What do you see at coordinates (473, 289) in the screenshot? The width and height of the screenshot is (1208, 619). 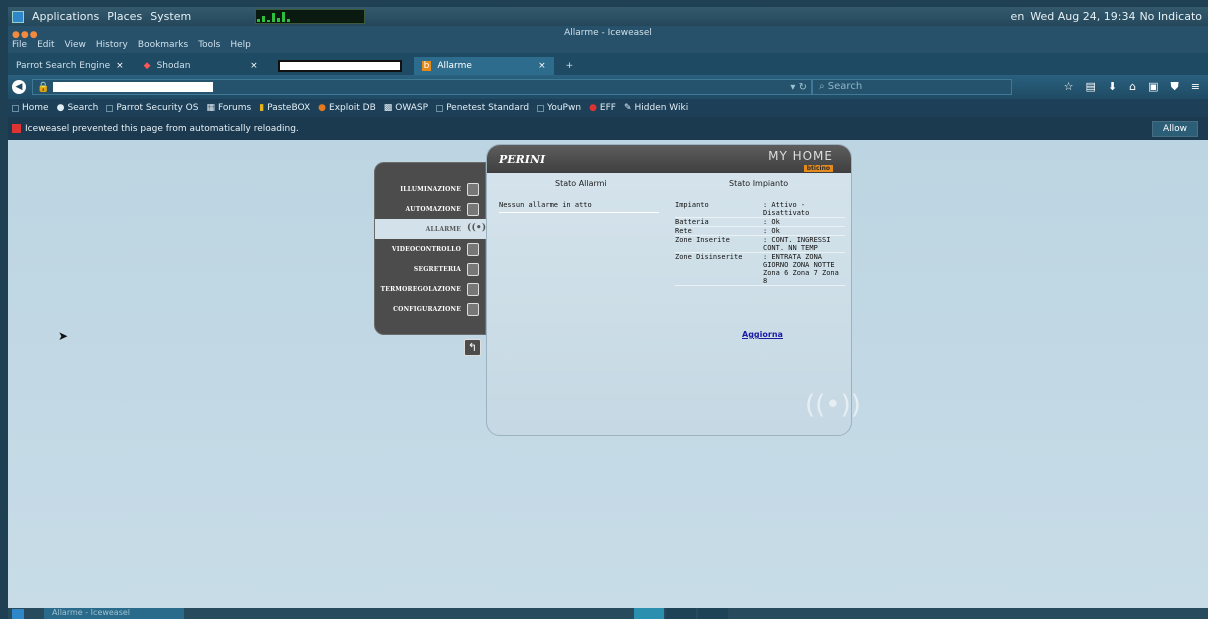 I see `thermometer-icon` at bounding box center [473, 289].